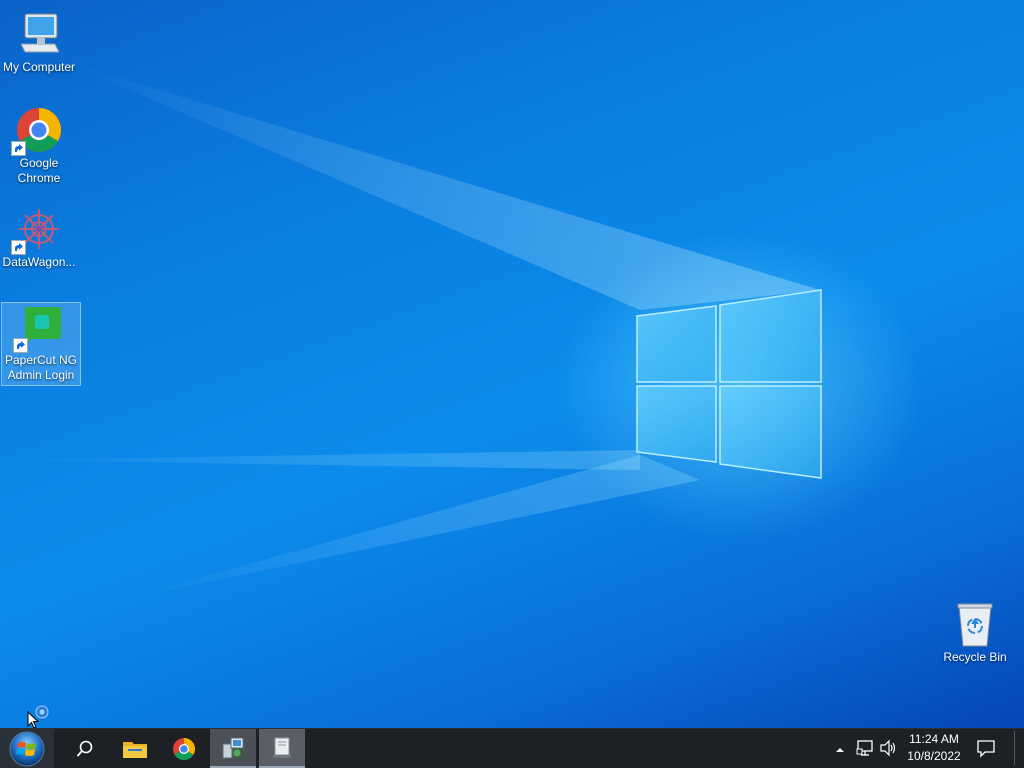 The height and width of the screenshot is (768, 1024). I want to click on desktop-icon-papercut-admin-login: PaperCut NG Admin Login, so click(41, 344).